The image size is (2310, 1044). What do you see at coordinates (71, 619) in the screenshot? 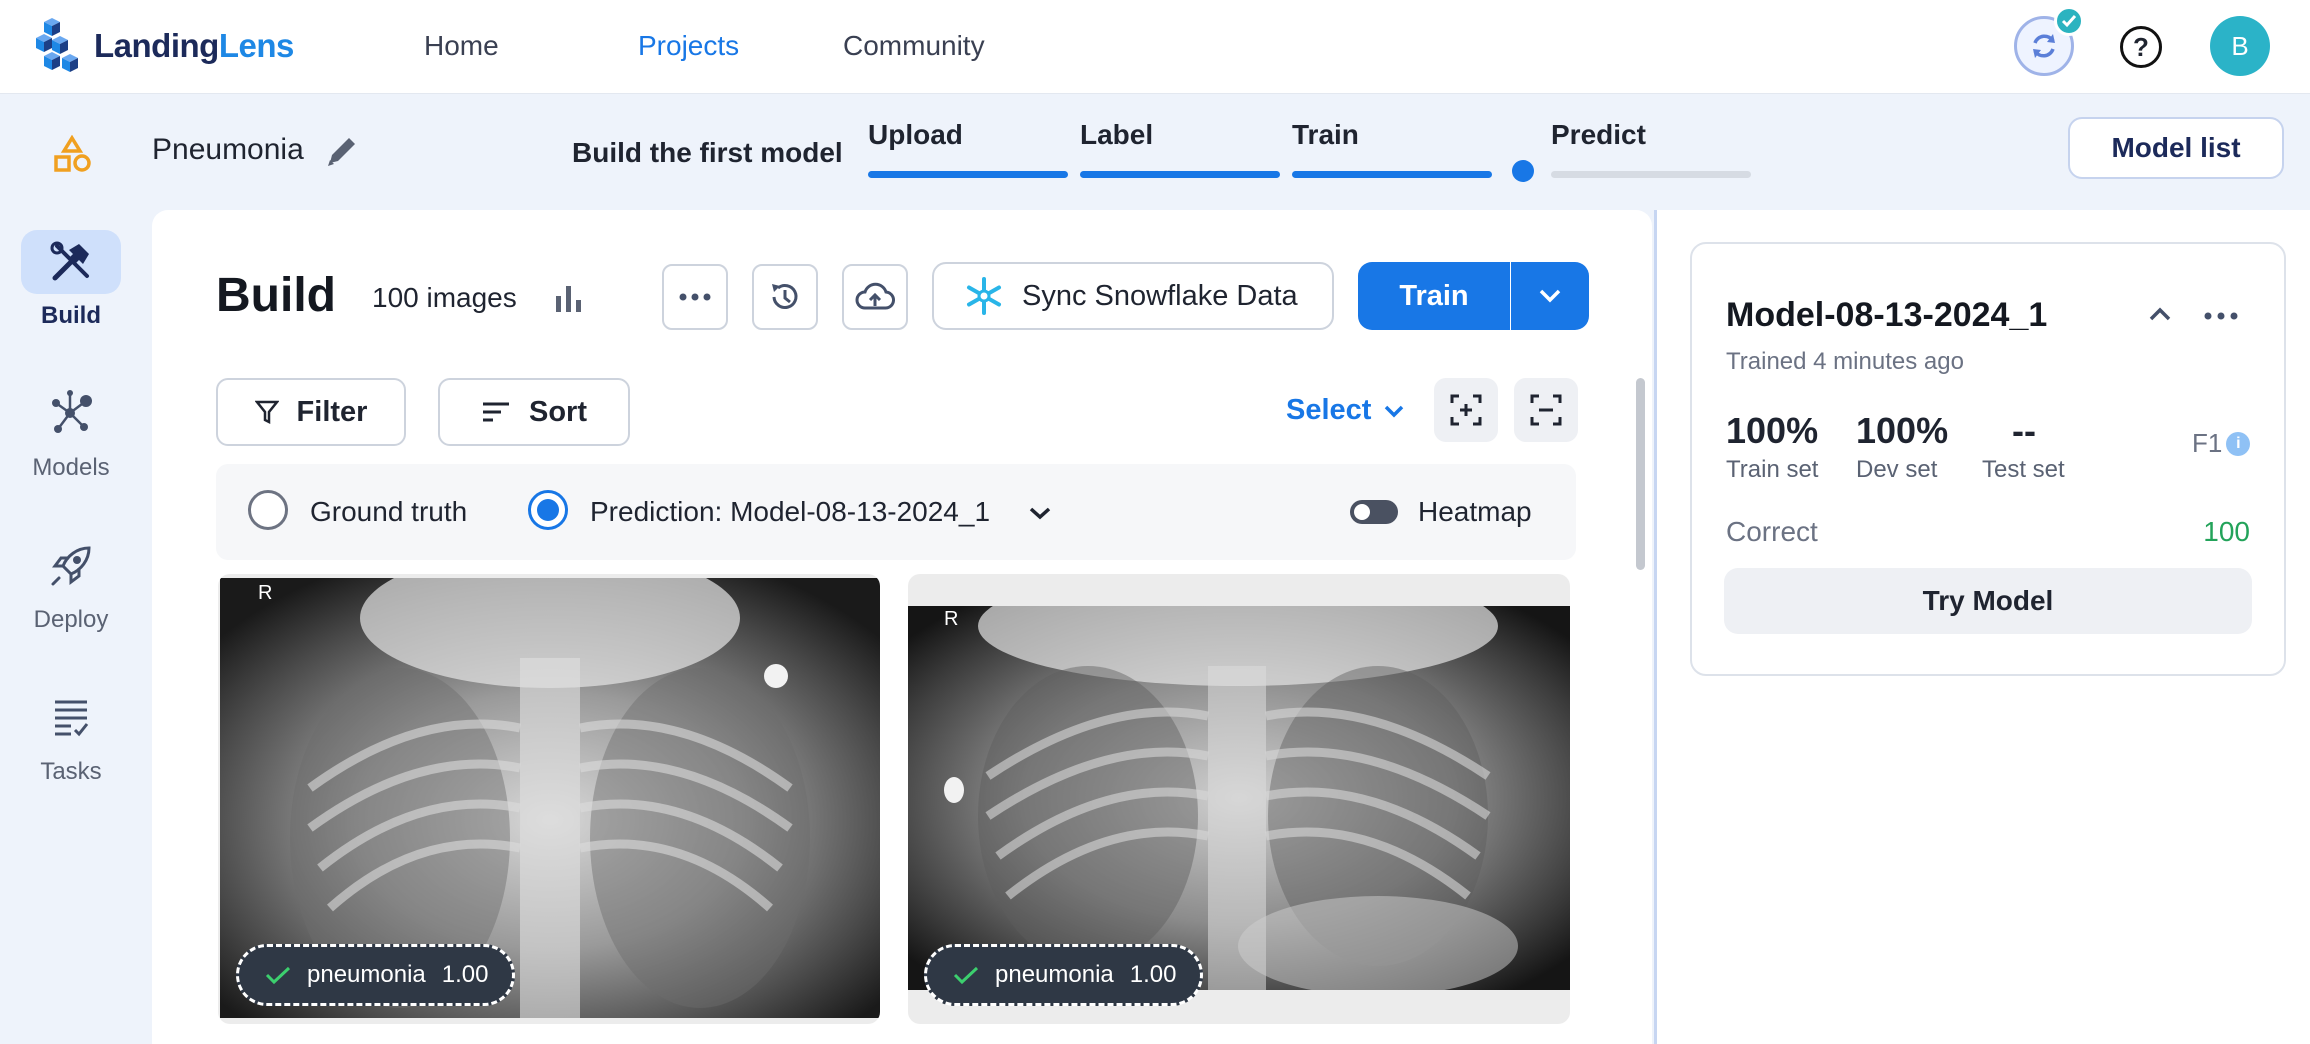
I see `sidebar-deploy-label: Deploy` at bounding box center [71, 619].